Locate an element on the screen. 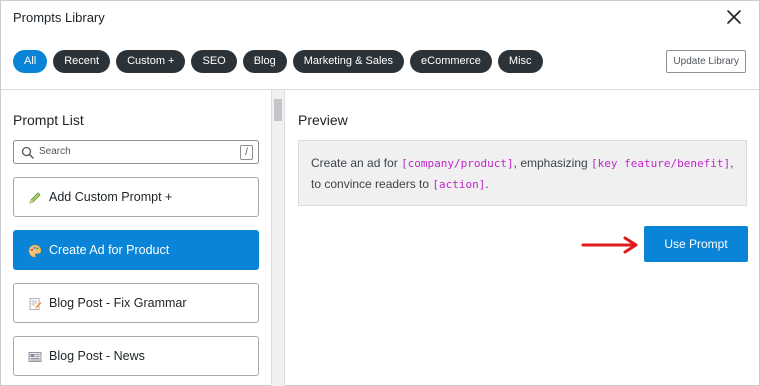 Image resolution: width=760 pixels, height=386 pixels. prompt-item-blog-news: Blog Post - News is located at coordinates (136, 356).